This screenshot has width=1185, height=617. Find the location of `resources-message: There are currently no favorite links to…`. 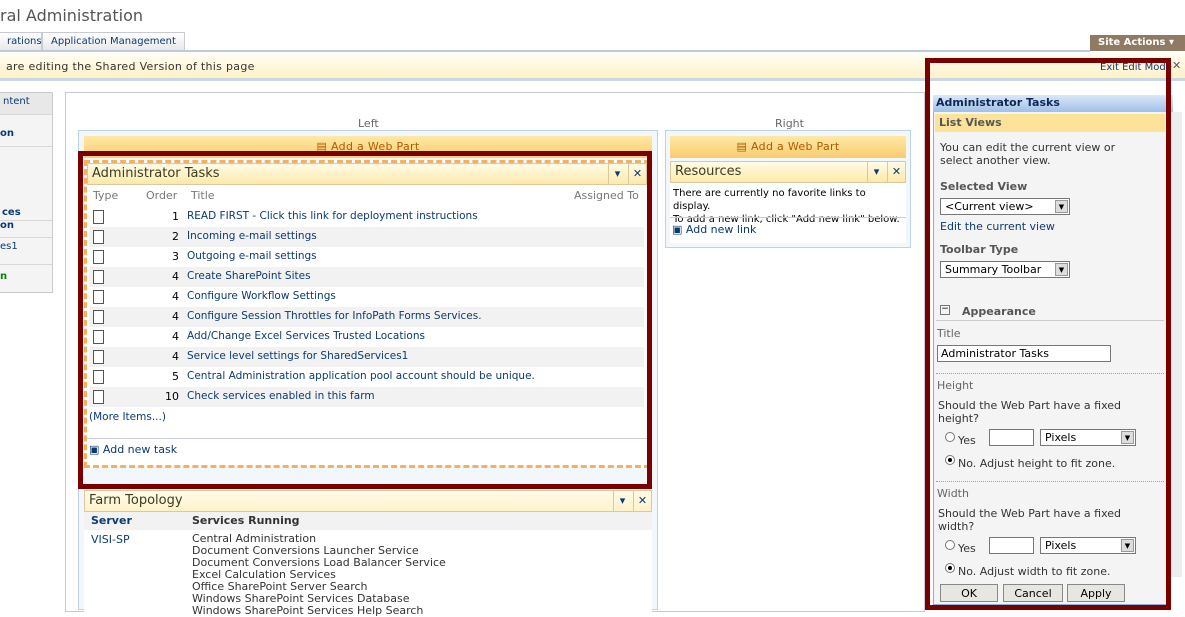

resources-message: There are currently no favorite links to… is located at coordinates (769, 200).